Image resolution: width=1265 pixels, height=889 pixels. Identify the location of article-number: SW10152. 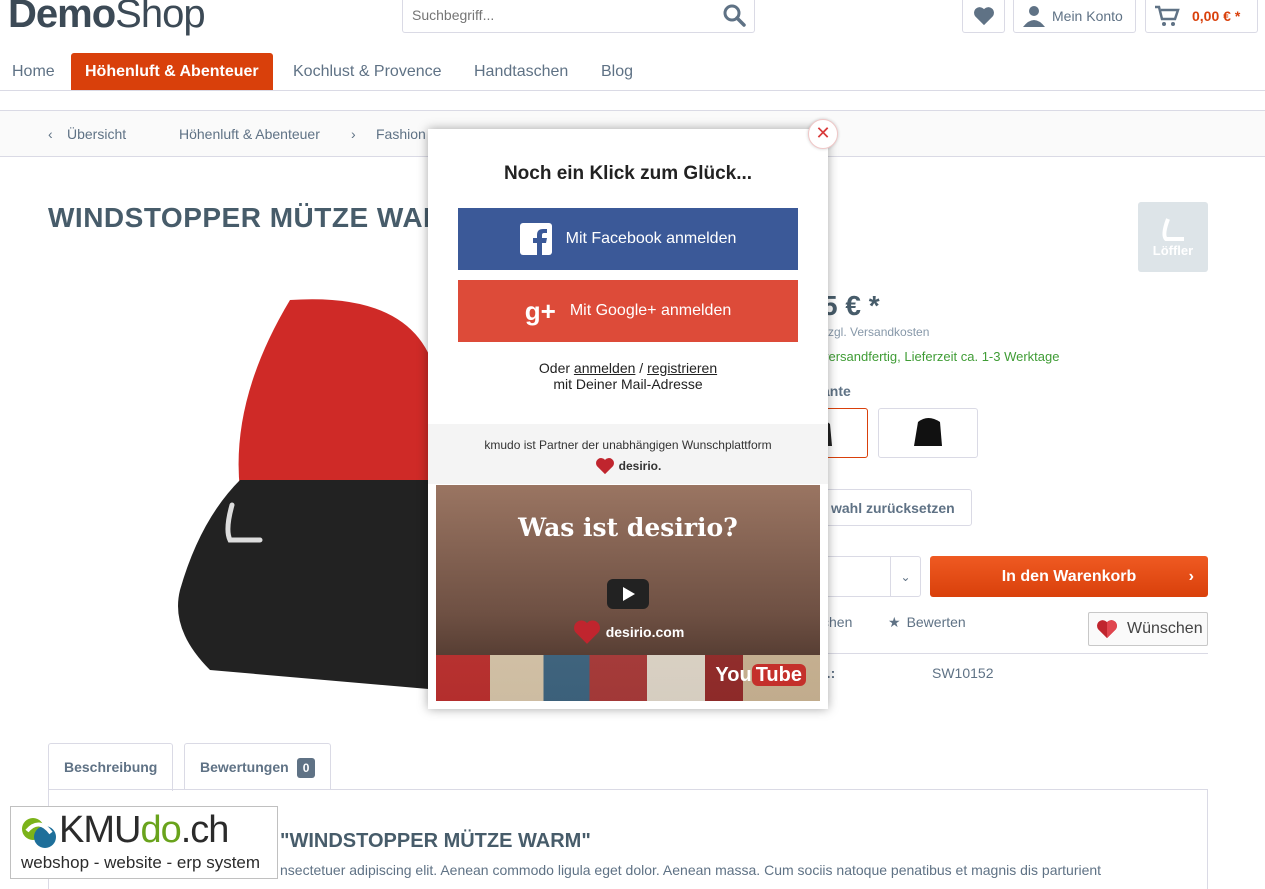
(963, 673).